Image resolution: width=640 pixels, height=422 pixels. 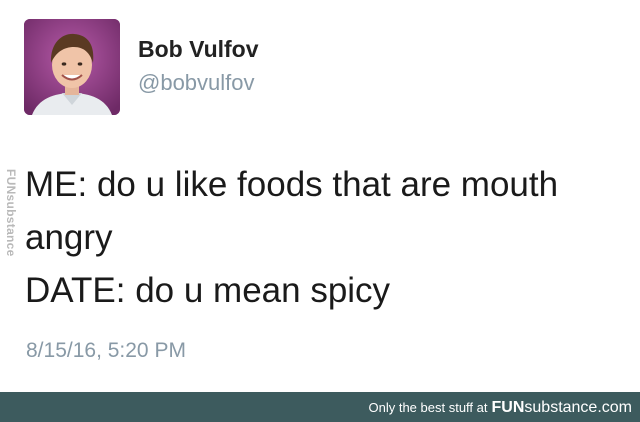 What do you see at coordinates (196, 83) in the screenshot?
I see `user-handle: @bobvulfov` at bounding box center [196, 83].